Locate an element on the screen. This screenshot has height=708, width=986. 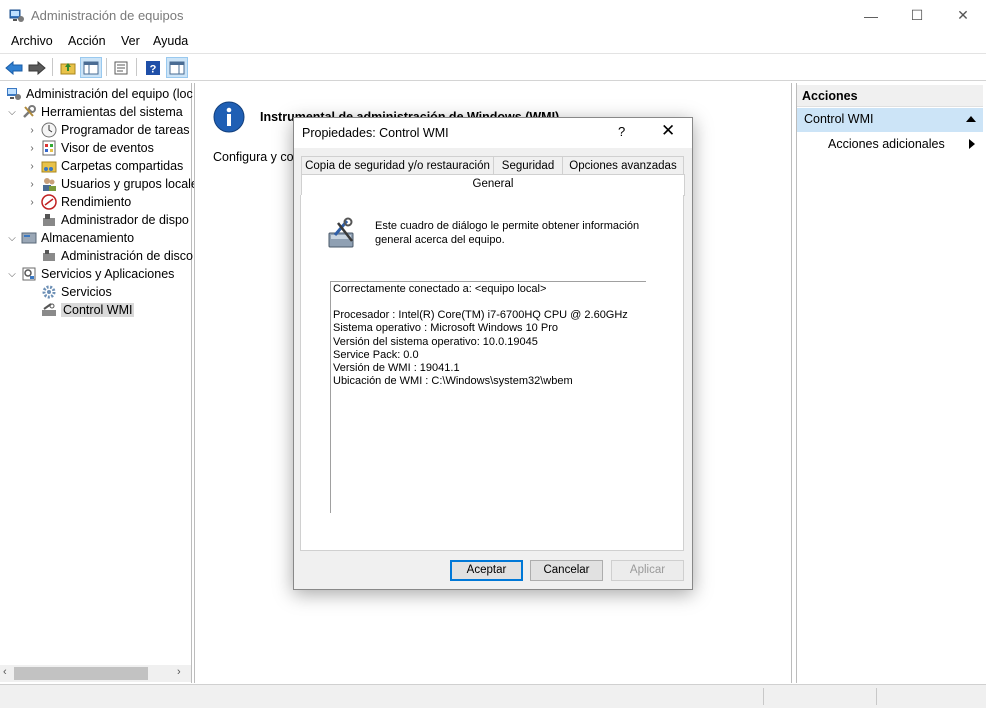
tree-item-wmi-control: Control WMI is located at coordinates (88, 310).